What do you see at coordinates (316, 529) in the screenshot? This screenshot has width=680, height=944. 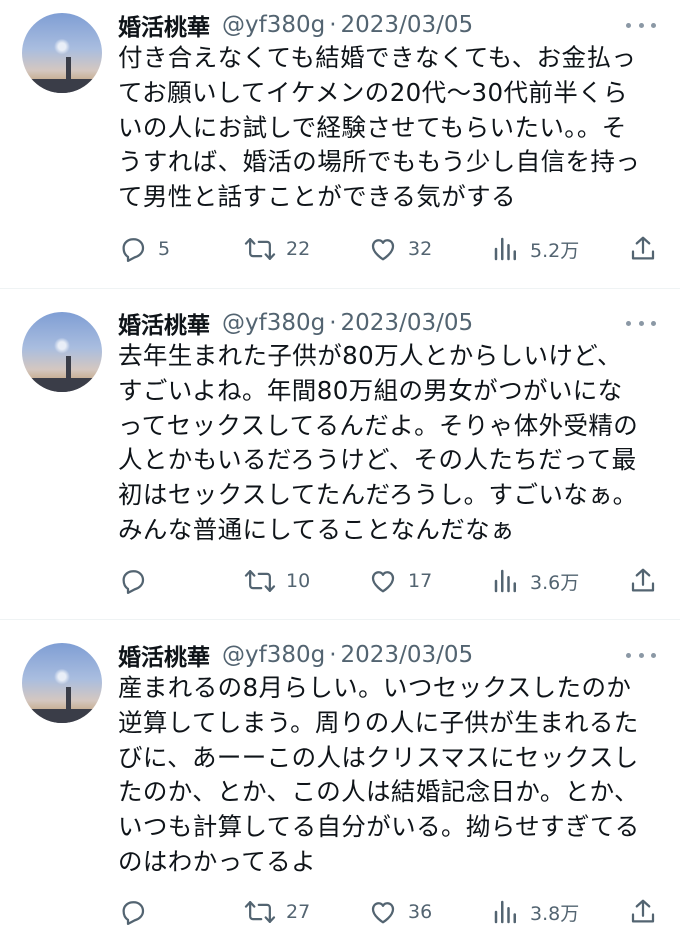 I see `tweet-text-line: みんな普通にしてることなんだなぁ` at bounding box center [316, 529].